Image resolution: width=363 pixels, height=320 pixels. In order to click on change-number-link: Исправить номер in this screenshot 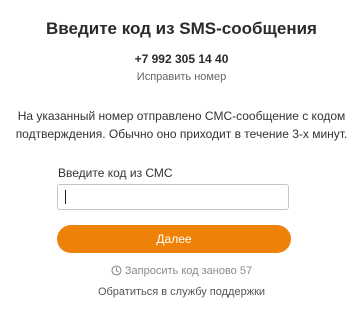, I will do `click(181, 77)`.